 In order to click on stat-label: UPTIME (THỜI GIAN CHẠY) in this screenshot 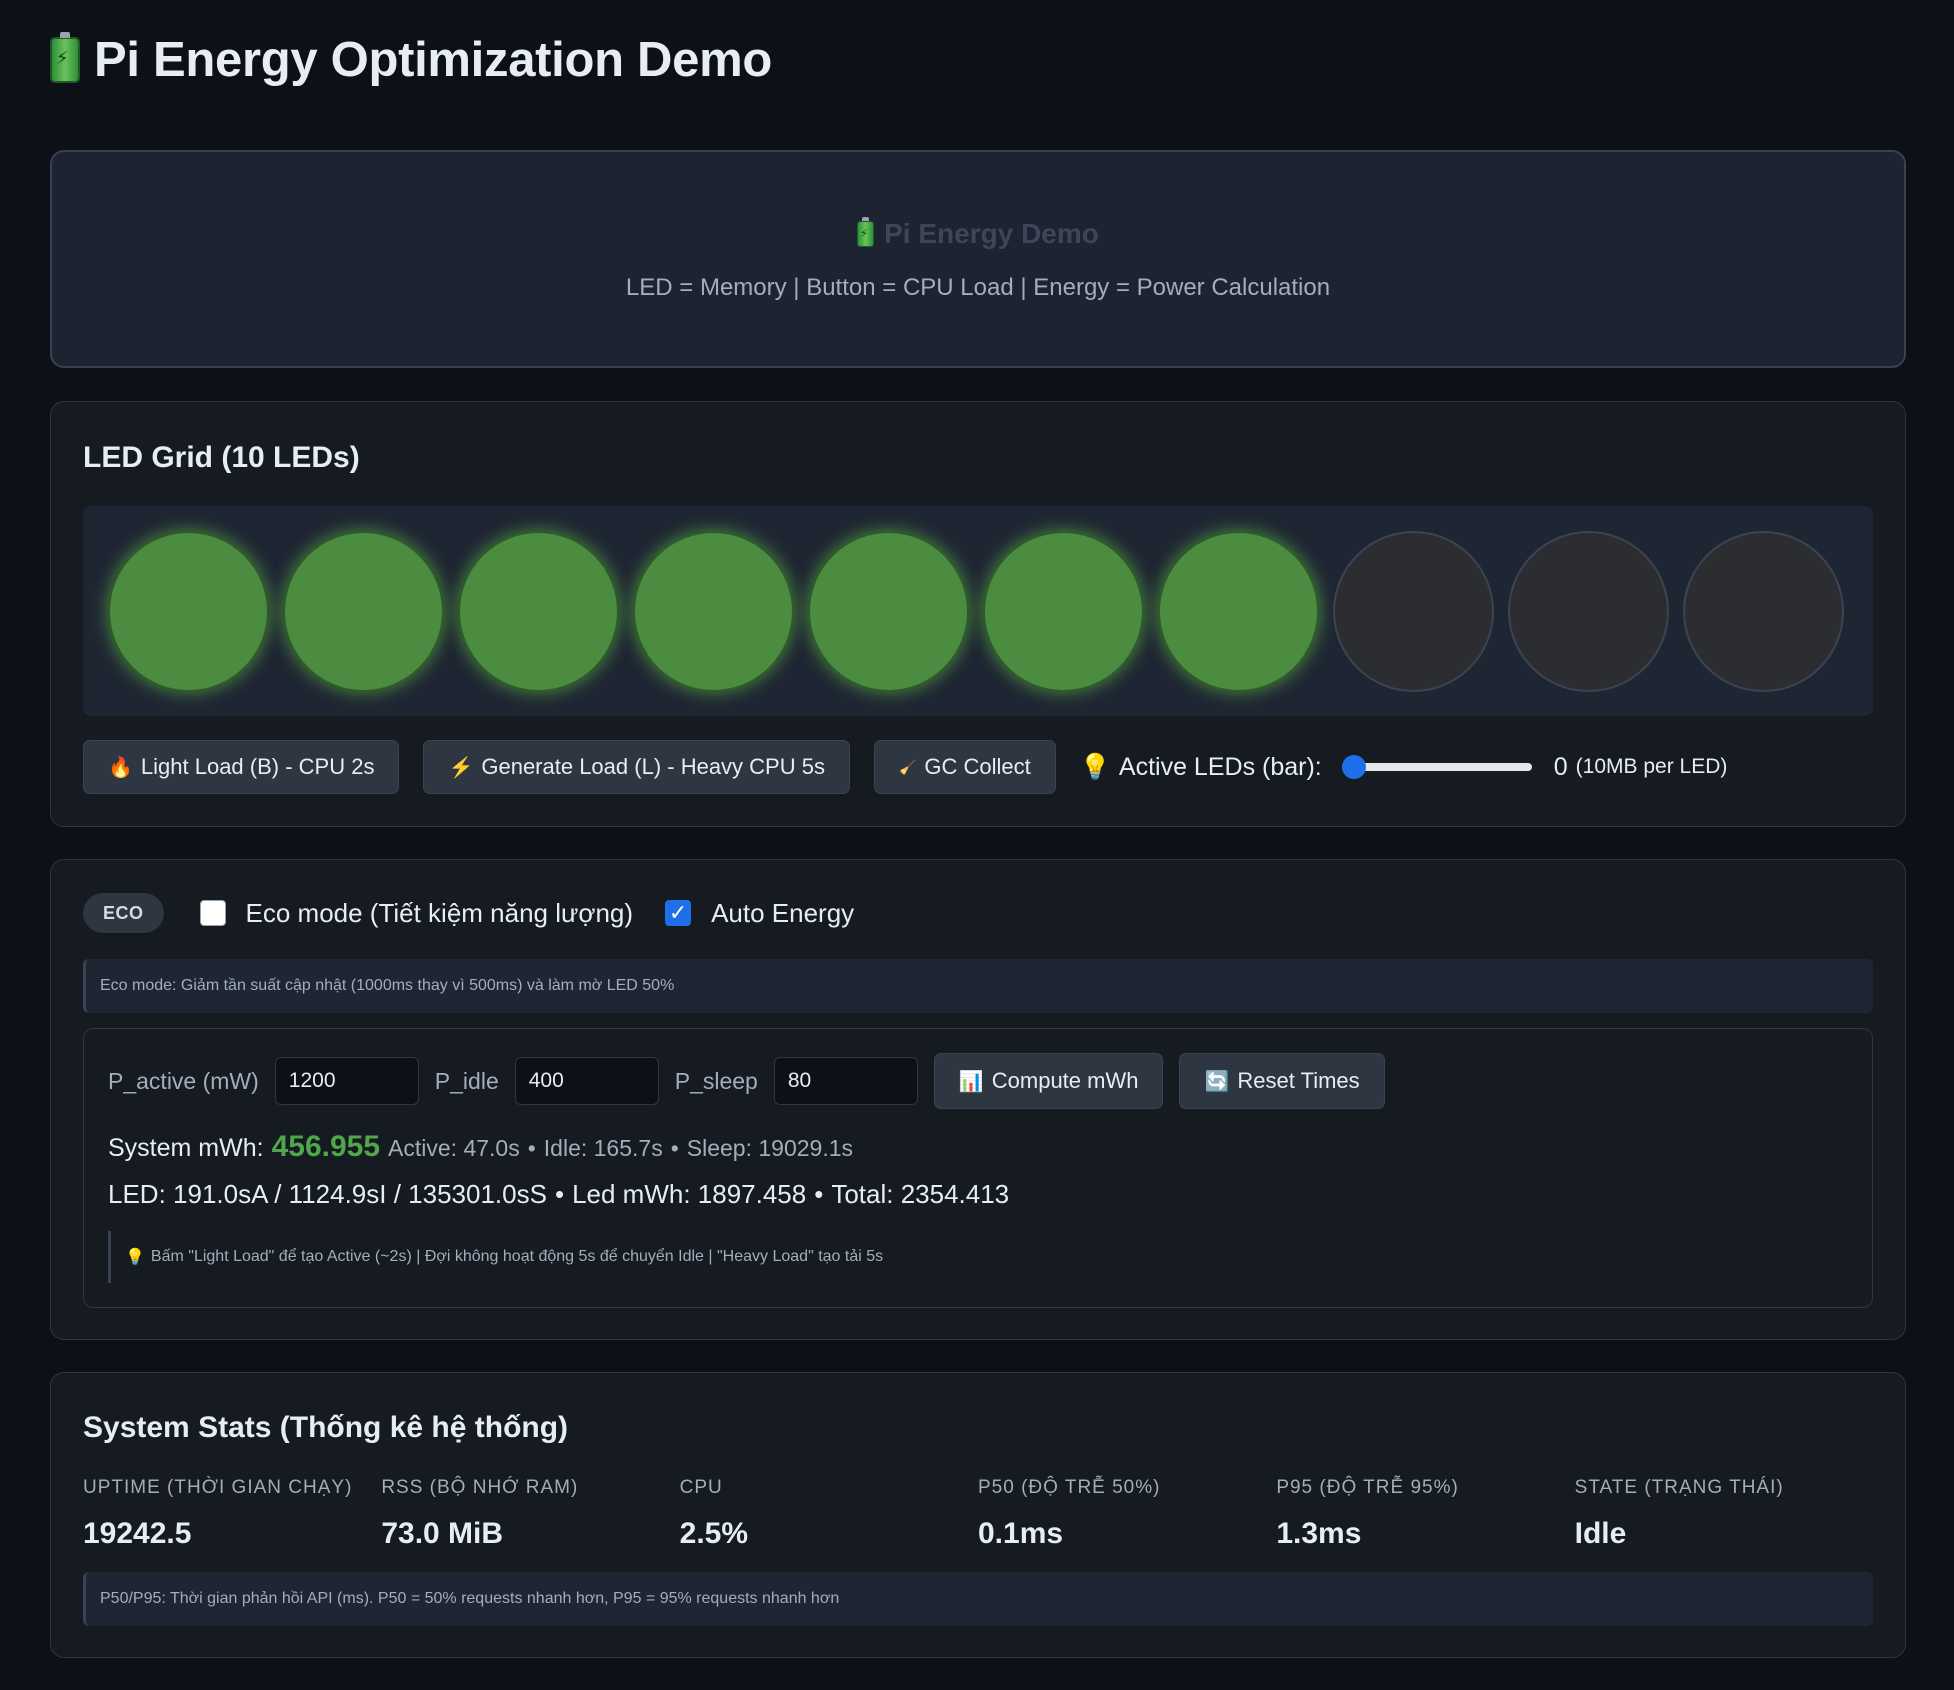, I will do `click(218, 1487)`.